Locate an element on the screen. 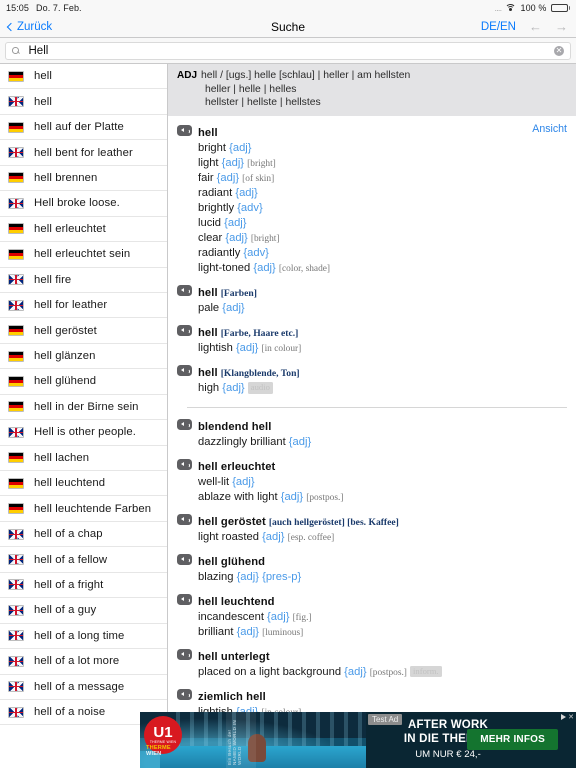 Image resolution: width=576 pixels, height=768 pixels. list-item: hell lachen is located at coordinates (83, 458).